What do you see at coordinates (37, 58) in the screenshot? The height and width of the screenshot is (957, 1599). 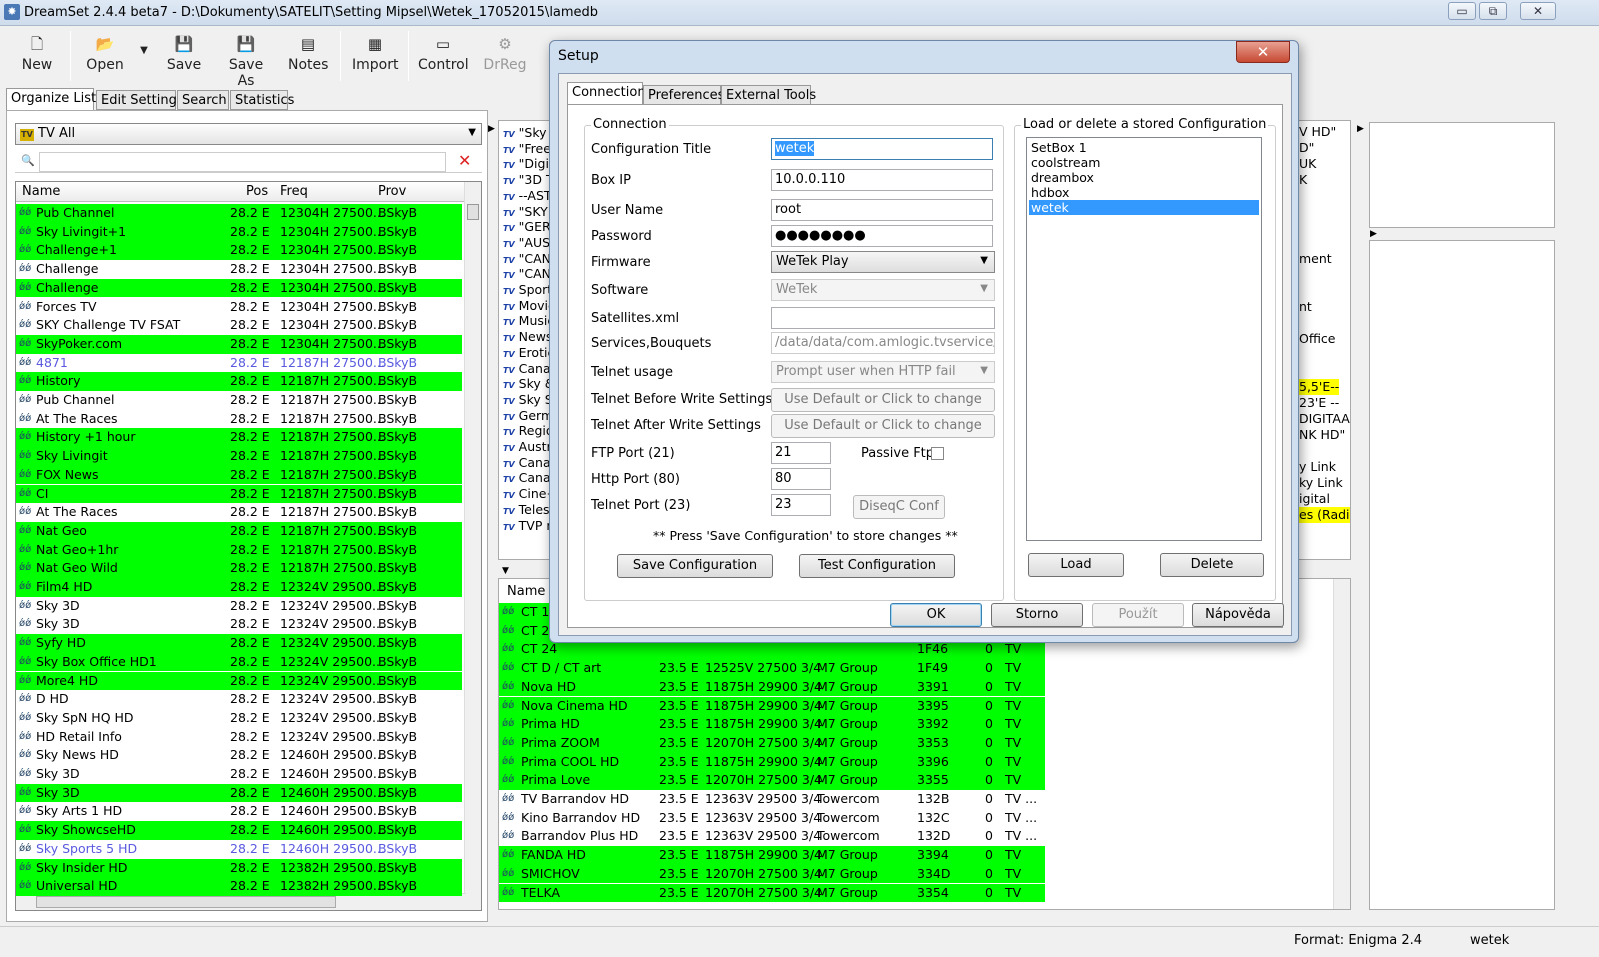 I see `new-button: 🗋 New` at bounding box center [37, 58].